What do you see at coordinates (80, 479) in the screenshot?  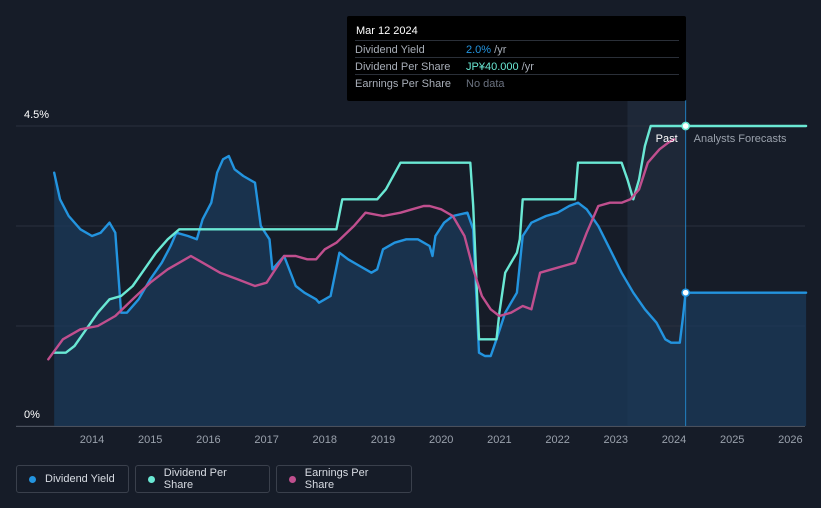 I see `legend-label: Dividend Yield` at bounding box center [80, 479].